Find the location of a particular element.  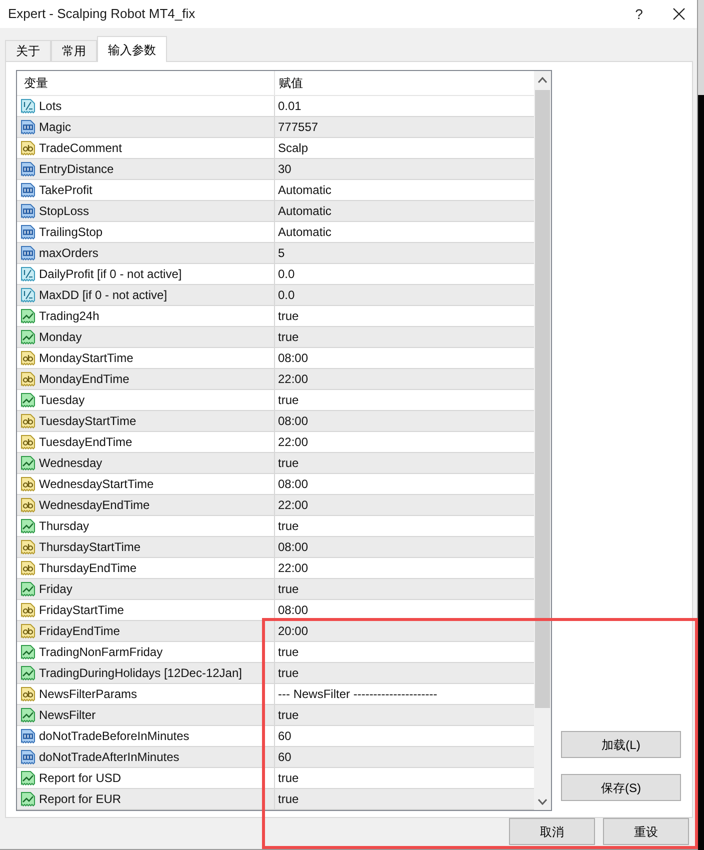

value-cell: --- NewsFilter --------------------- is located at coordinates (404, 694).